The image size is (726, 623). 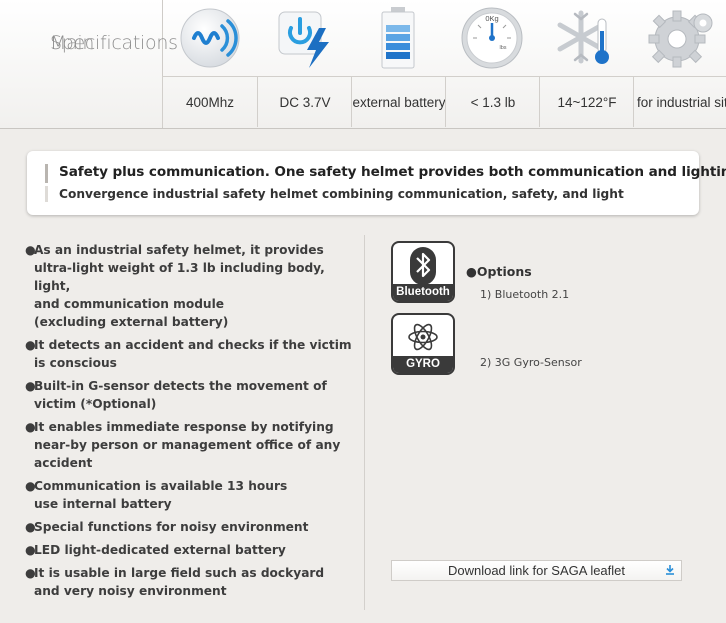 I want to click on feature-item: ● LED light-dedicated external battery, so click(x=192, y=550).